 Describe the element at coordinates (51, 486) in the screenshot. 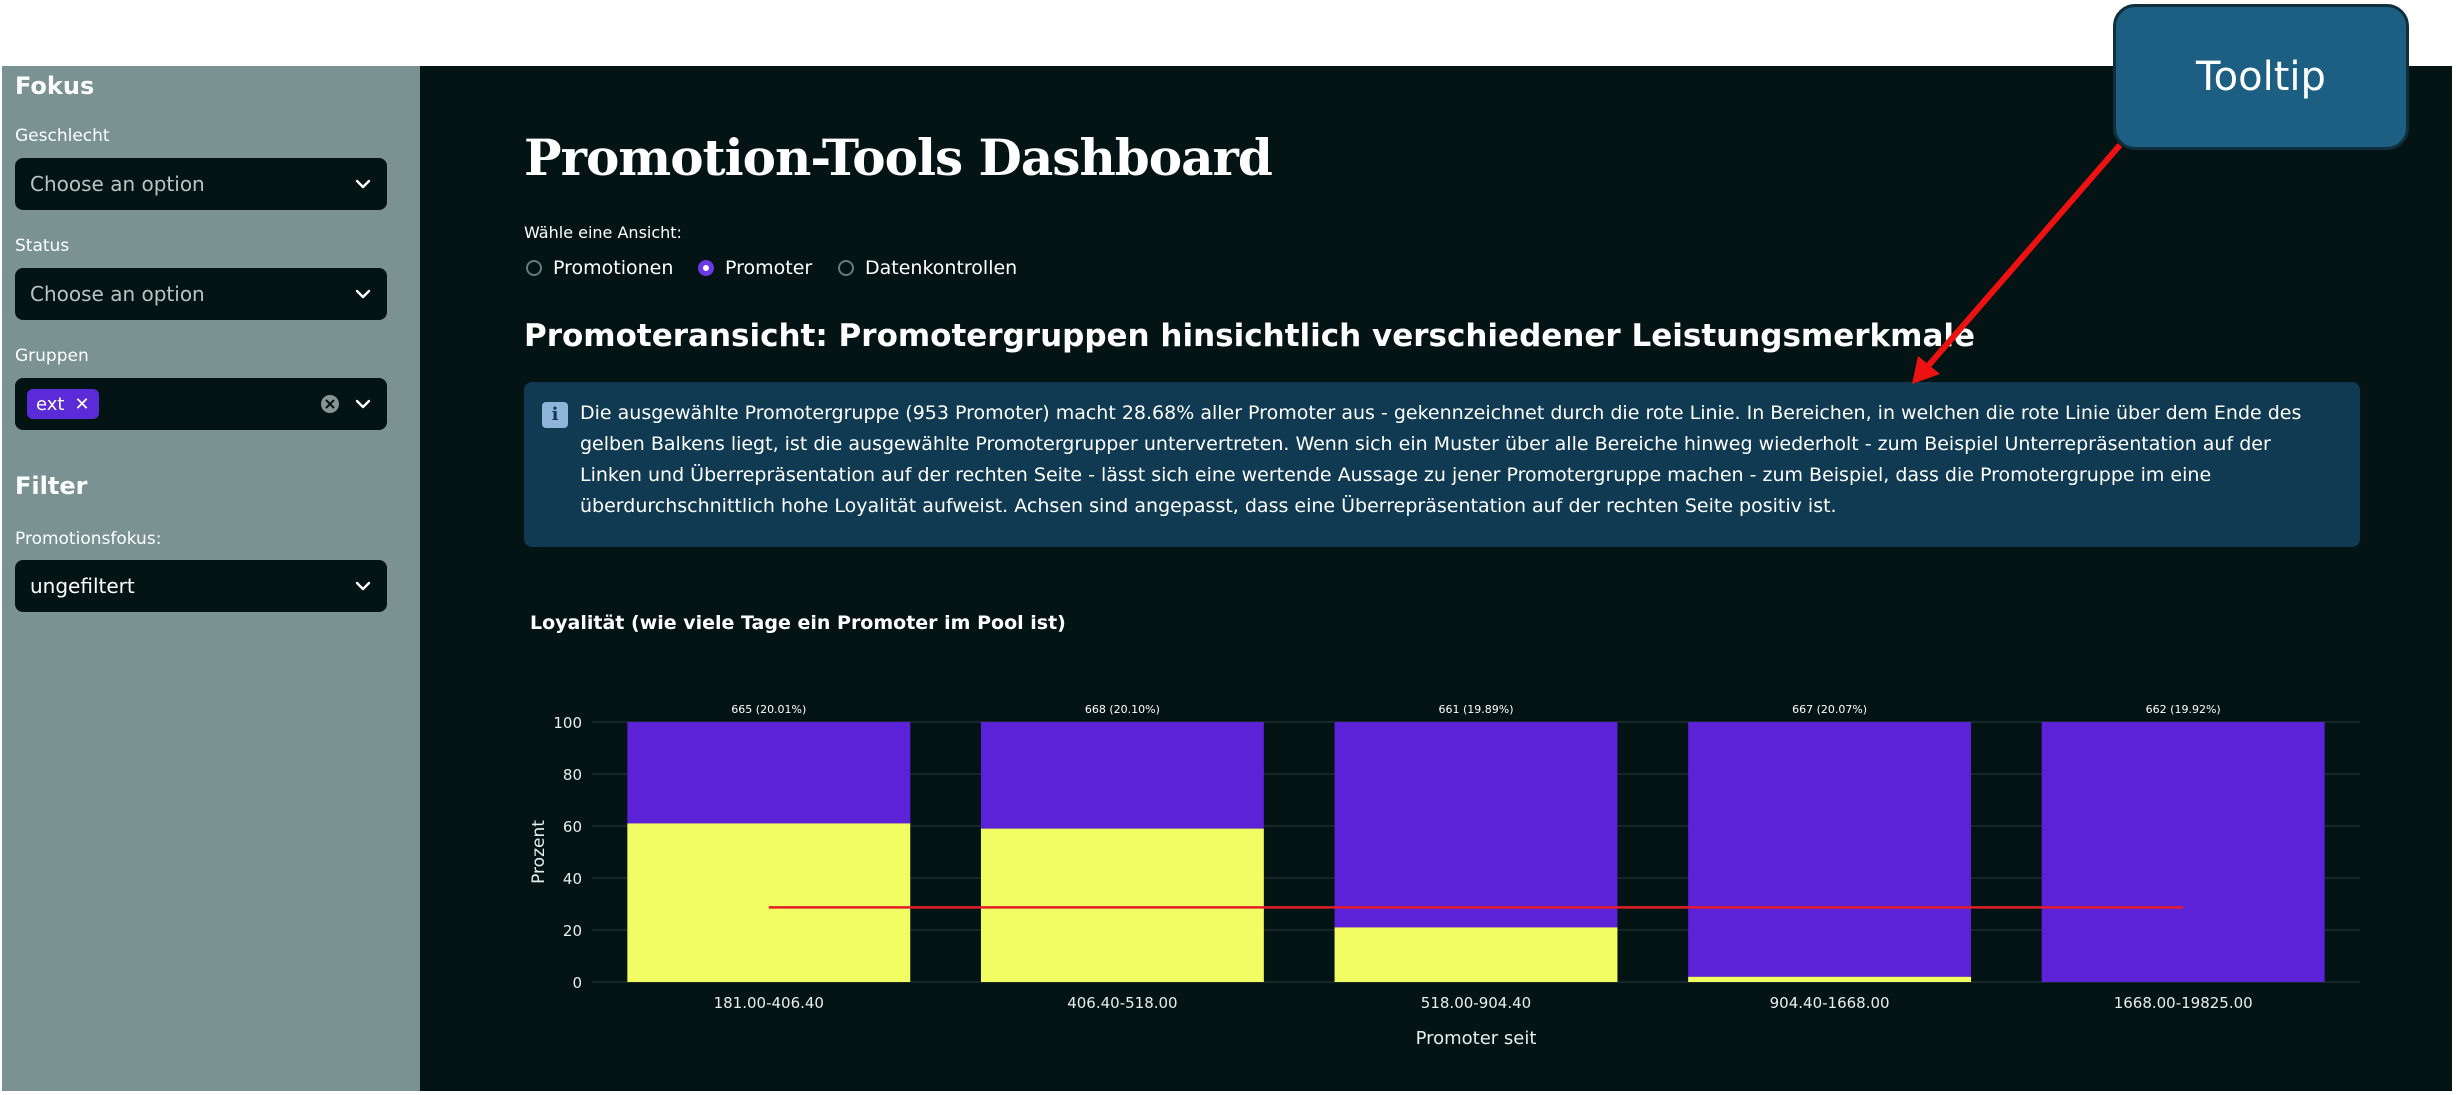

I see `filter-heading: Filter` at that location.